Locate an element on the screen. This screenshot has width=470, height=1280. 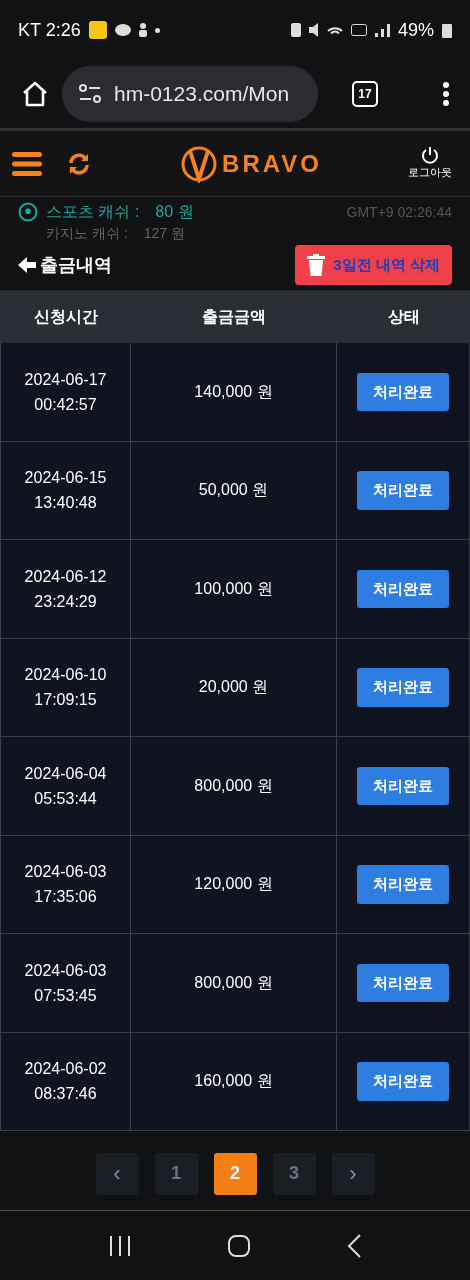
tab-count: 17 is located at coordinates (365, 94).